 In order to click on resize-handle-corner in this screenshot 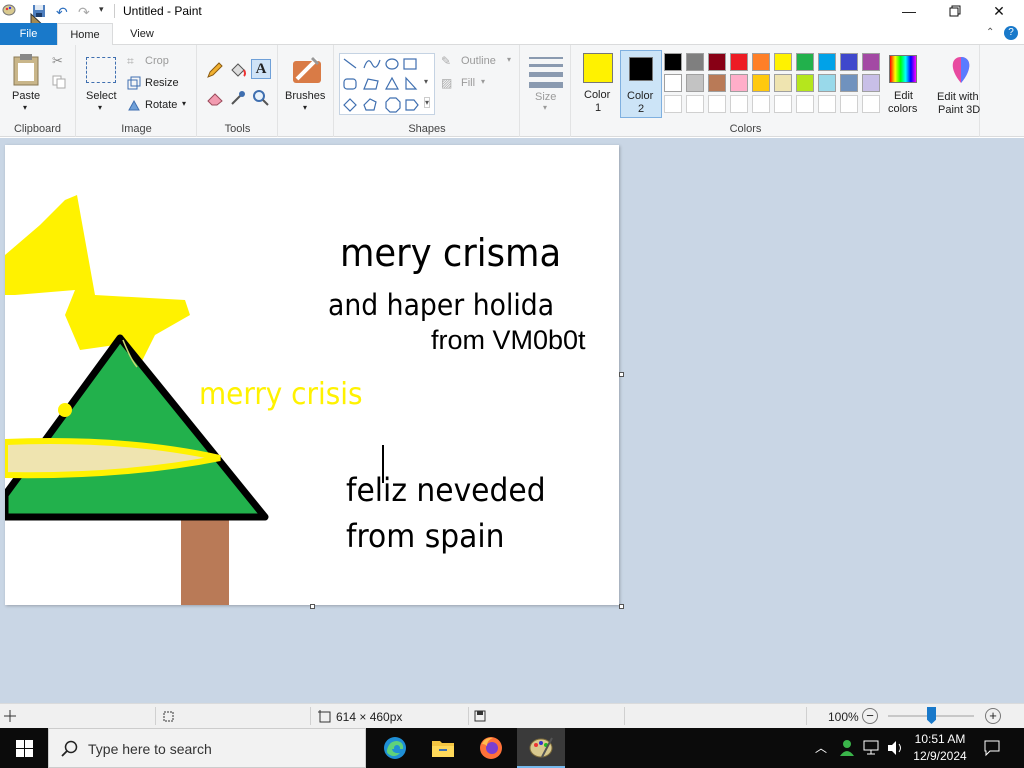, I will do `click(621, 606)`.